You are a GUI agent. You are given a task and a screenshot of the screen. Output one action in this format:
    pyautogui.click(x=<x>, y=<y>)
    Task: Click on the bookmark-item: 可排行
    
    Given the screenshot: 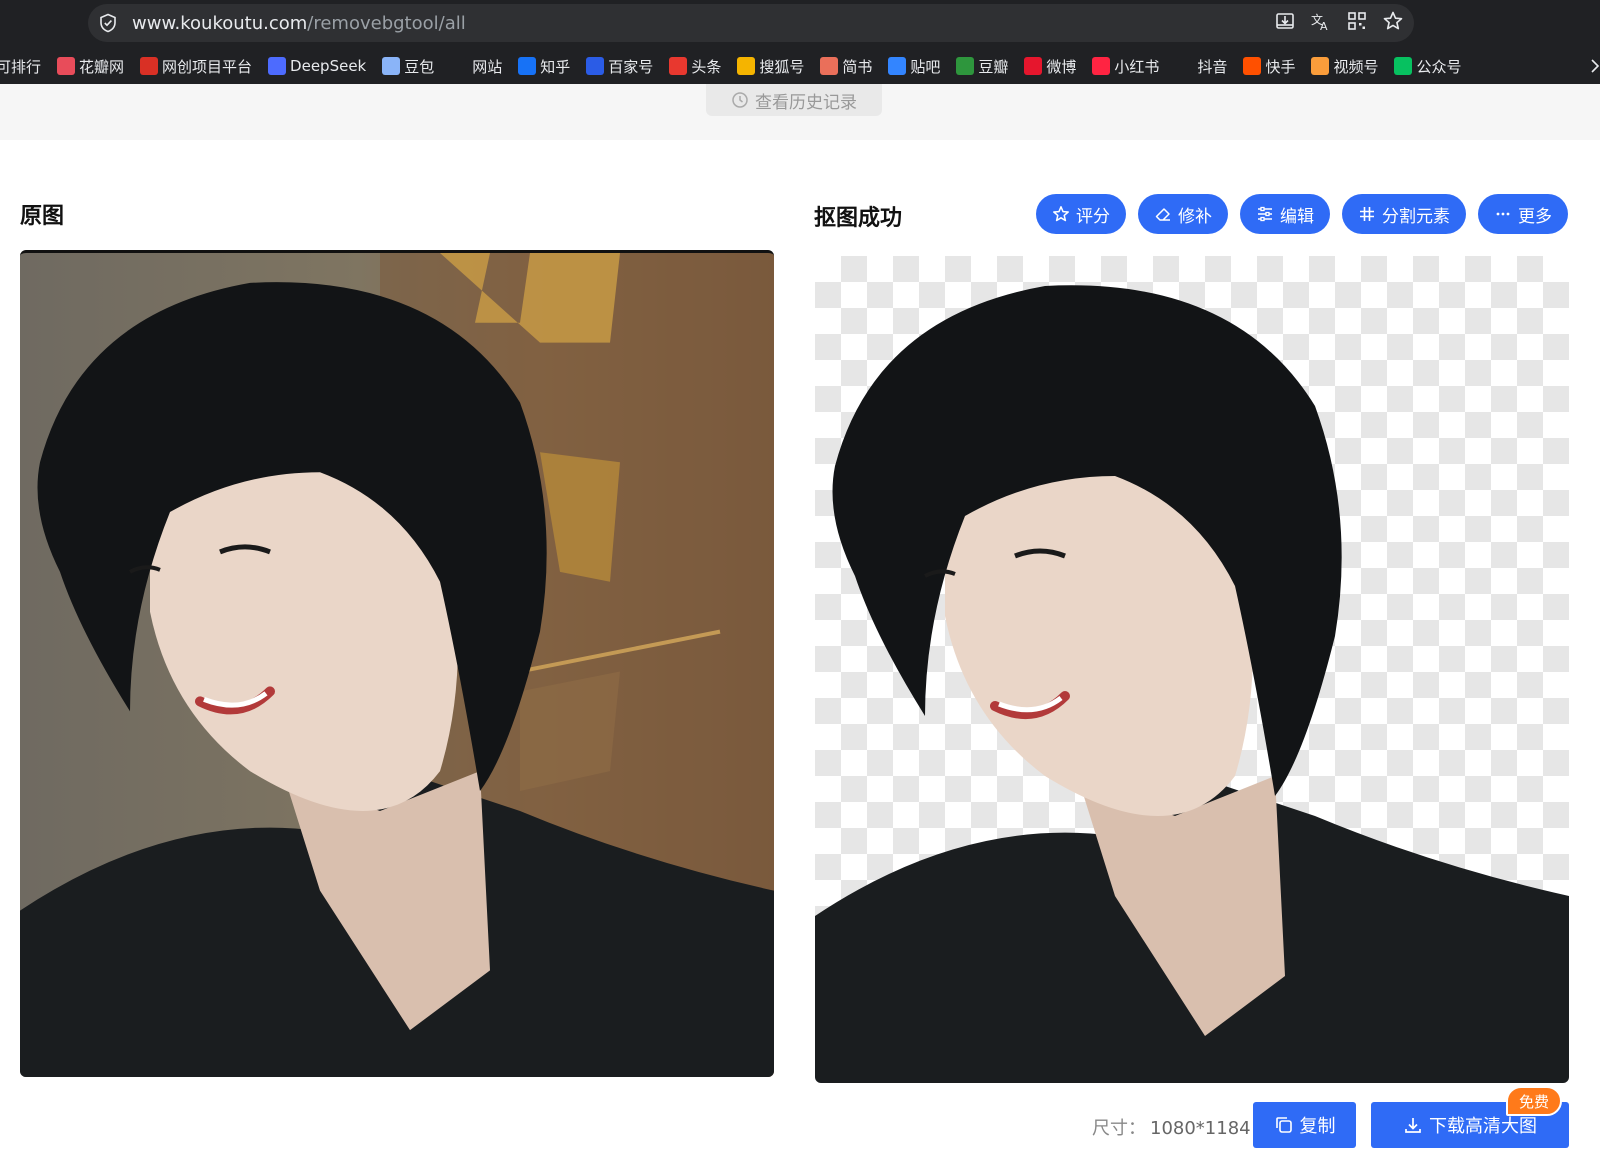 What is the action you would take?
    pyautogui.click(x=24, y=66)
    